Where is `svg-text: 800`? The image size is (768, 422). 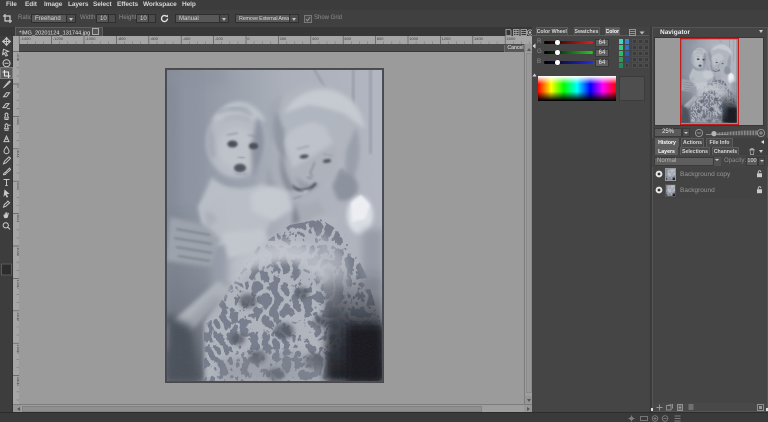
svg-text: 800 is located at coordinates (380, 38).